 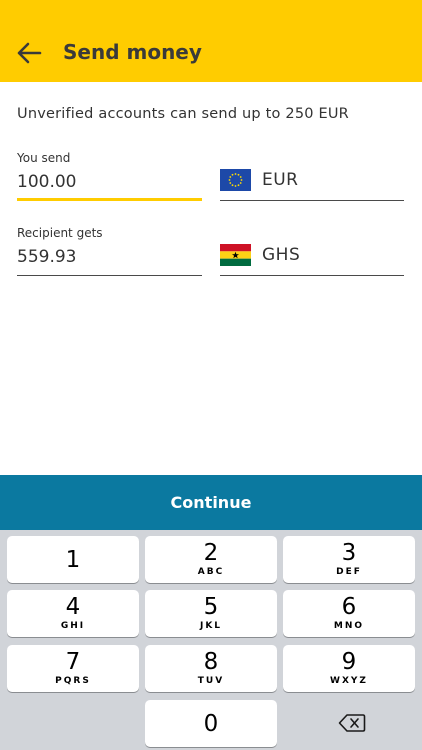 I want to click on key-5: 5 JKL, so click(x=211, y=613).